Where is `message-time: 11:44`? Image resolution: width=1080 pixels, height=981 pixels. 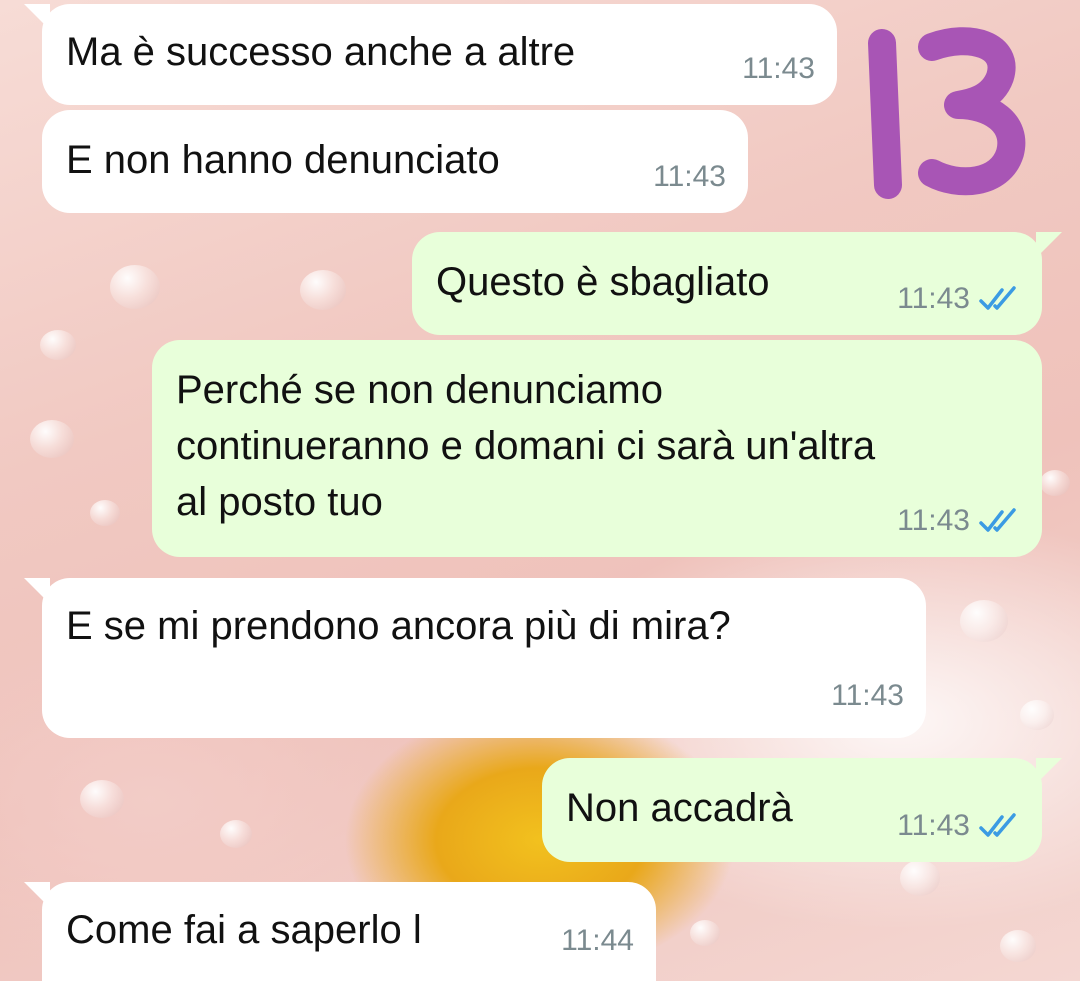 message-time: 11:44 is located at coordinates (597, 940).